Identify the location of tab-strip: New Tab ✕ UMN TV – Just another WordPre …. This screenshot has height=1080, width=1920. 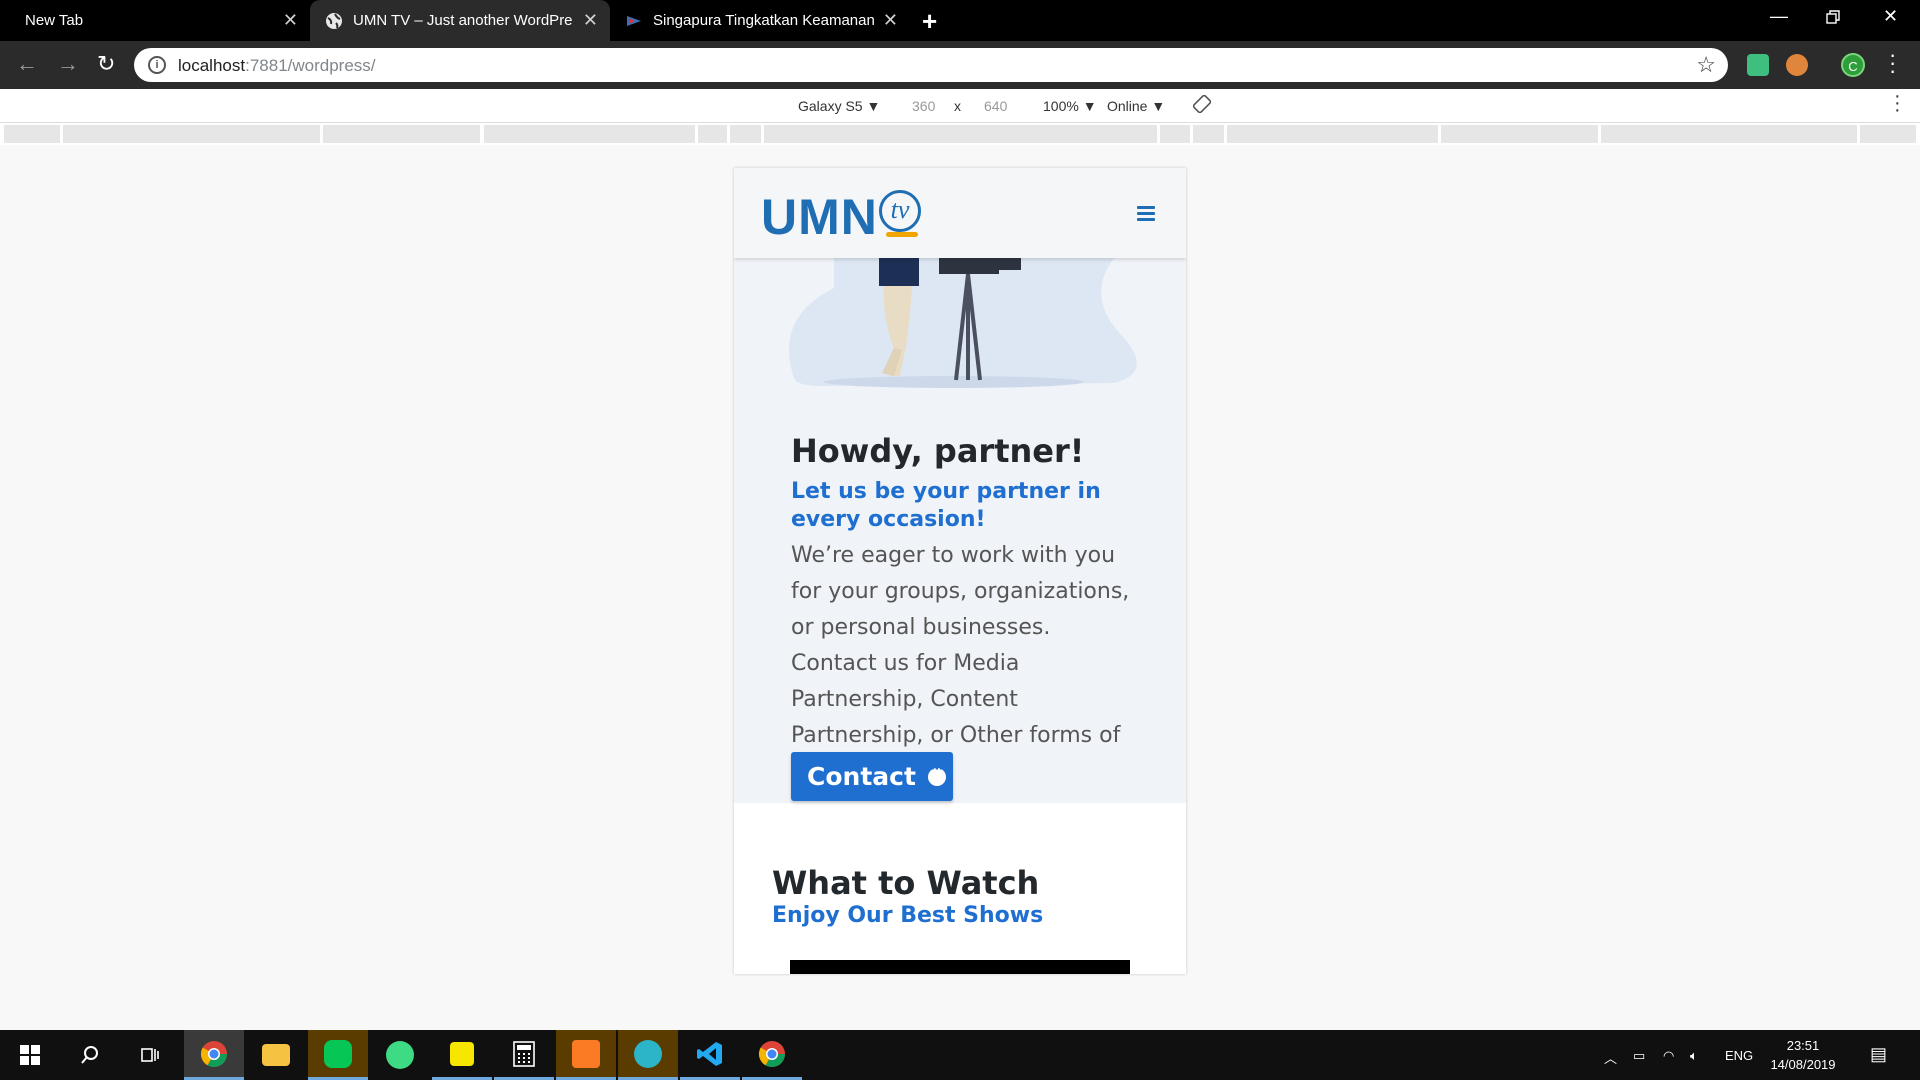
(960, 20).